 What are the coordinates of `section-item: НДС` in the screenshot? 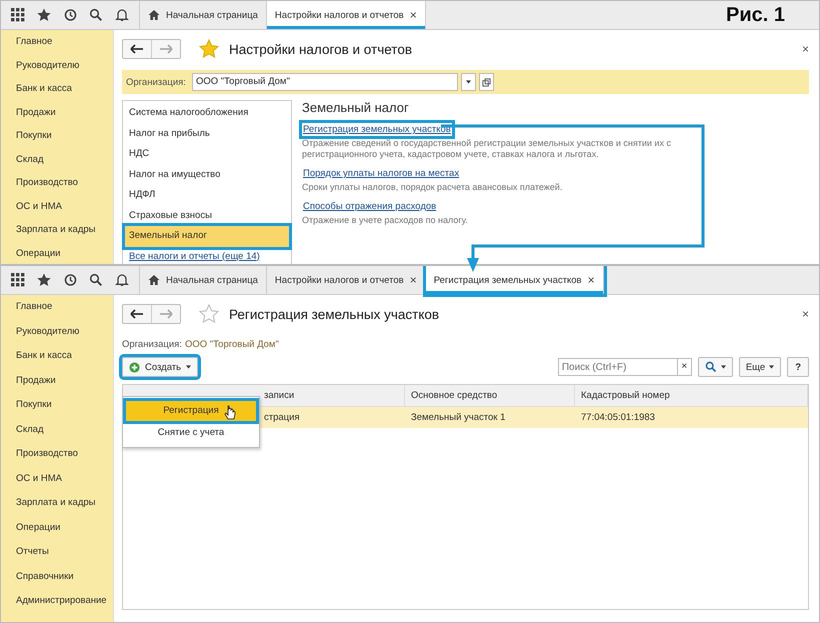 It's located at (207, 154).